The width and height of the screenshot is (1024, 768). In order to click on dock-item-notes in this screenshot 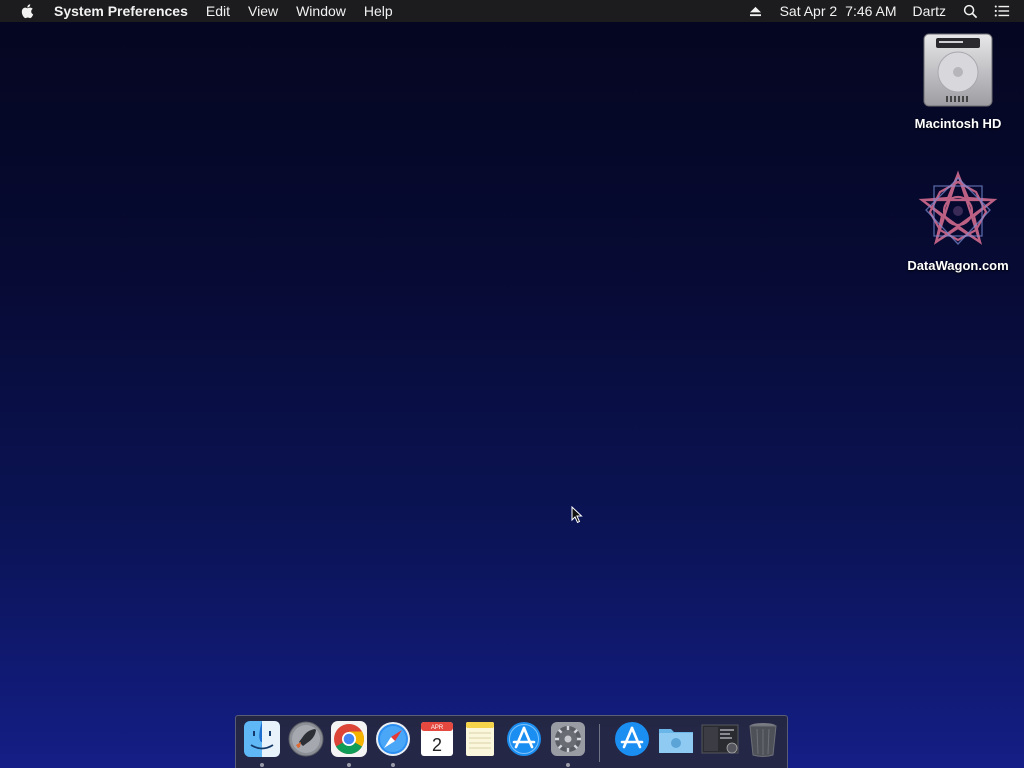, I will do `click(480, 744)`.